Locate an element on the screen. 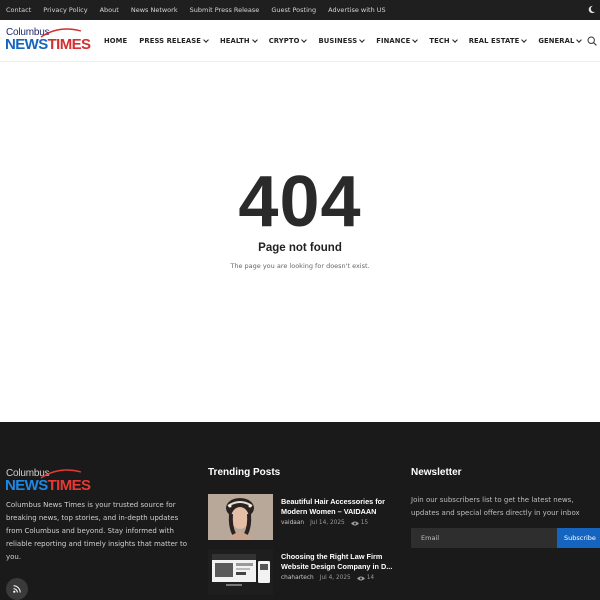 This screenshot has height=600, width=600. rss-icon is located at coordinates (17, 589).